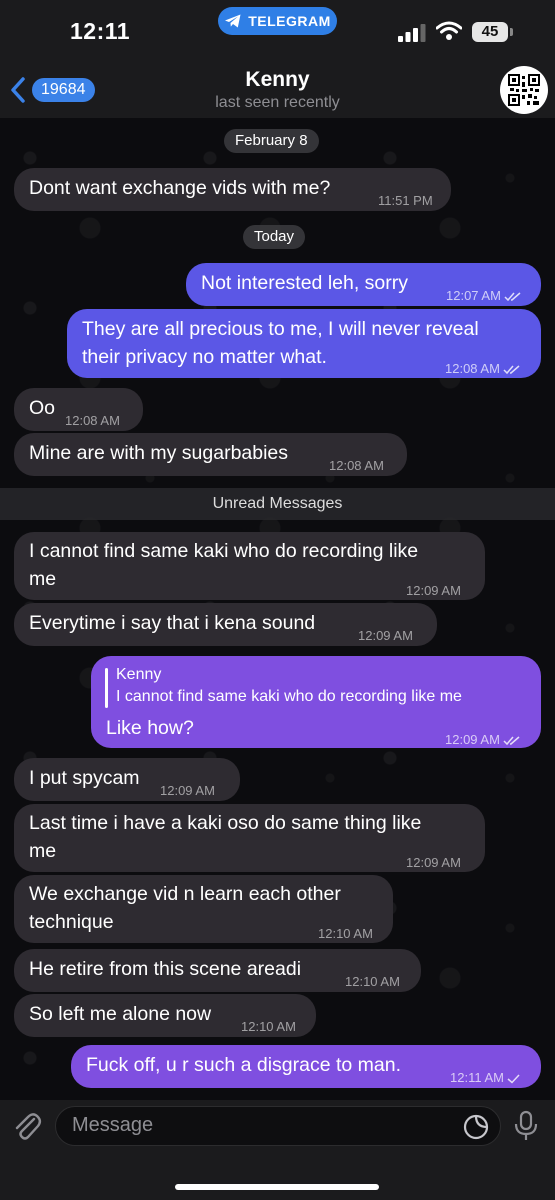 This screenshot has width=555, height=1200. I want to click on message-incoming: Mine are with my sugarbabies 12:08 AM, so click(210, 454).